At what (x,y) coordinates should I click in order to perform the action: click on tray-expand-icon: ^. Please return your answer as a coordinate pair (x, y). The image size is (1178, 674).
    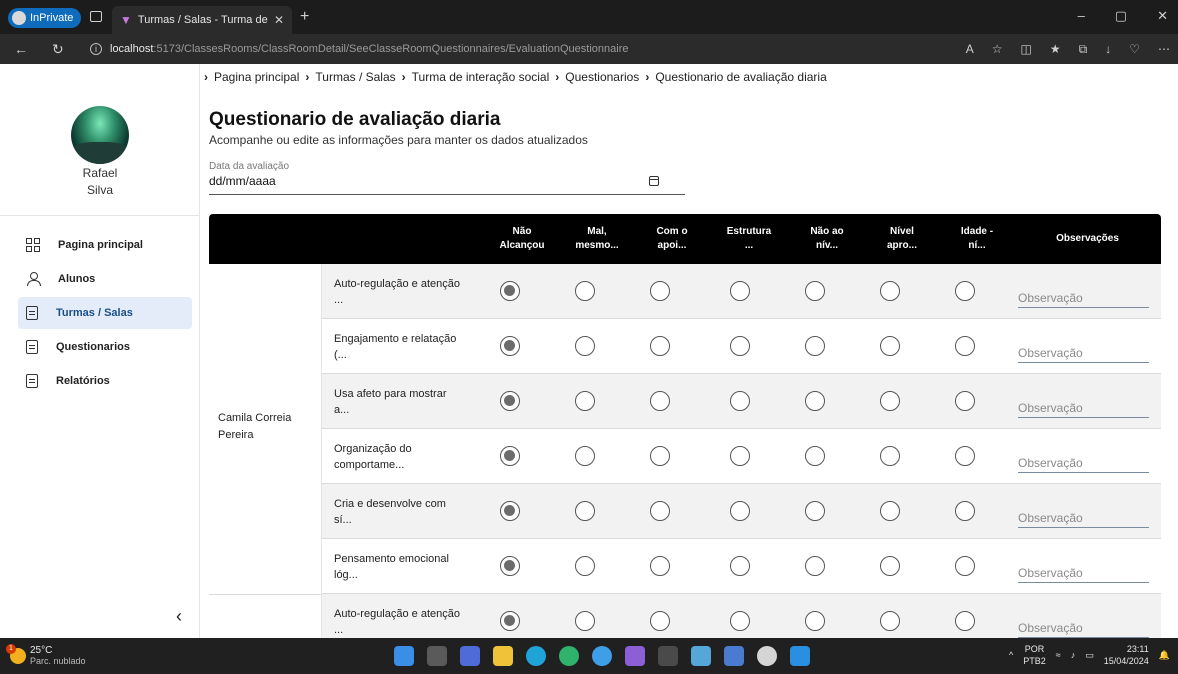
    Looking at the image, I should click on (1011, 655).